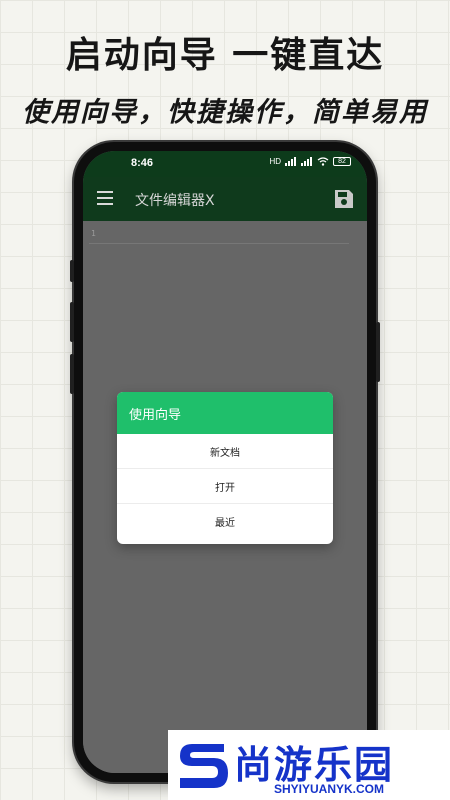 The height and width of the screenshot is (800, 450). What do you see at coordinates (142, 163) in the screenshot?
I see `status-time: 8:46` at bounding box center [142, 163].